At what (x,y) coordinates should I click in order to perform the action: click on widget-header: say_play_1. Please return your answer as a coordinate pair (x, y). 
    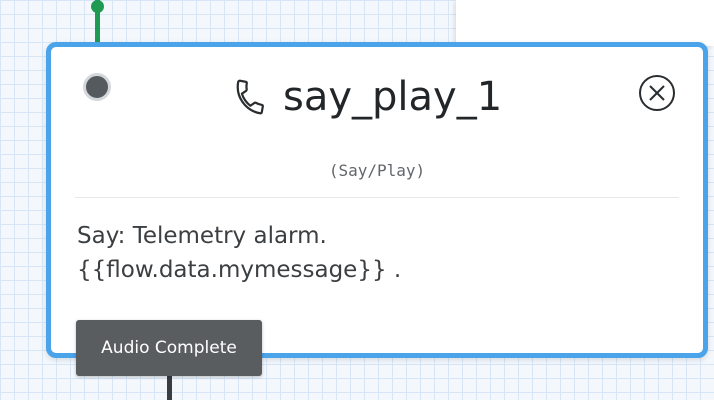
    Looking at the image, I should click on (366, 97).